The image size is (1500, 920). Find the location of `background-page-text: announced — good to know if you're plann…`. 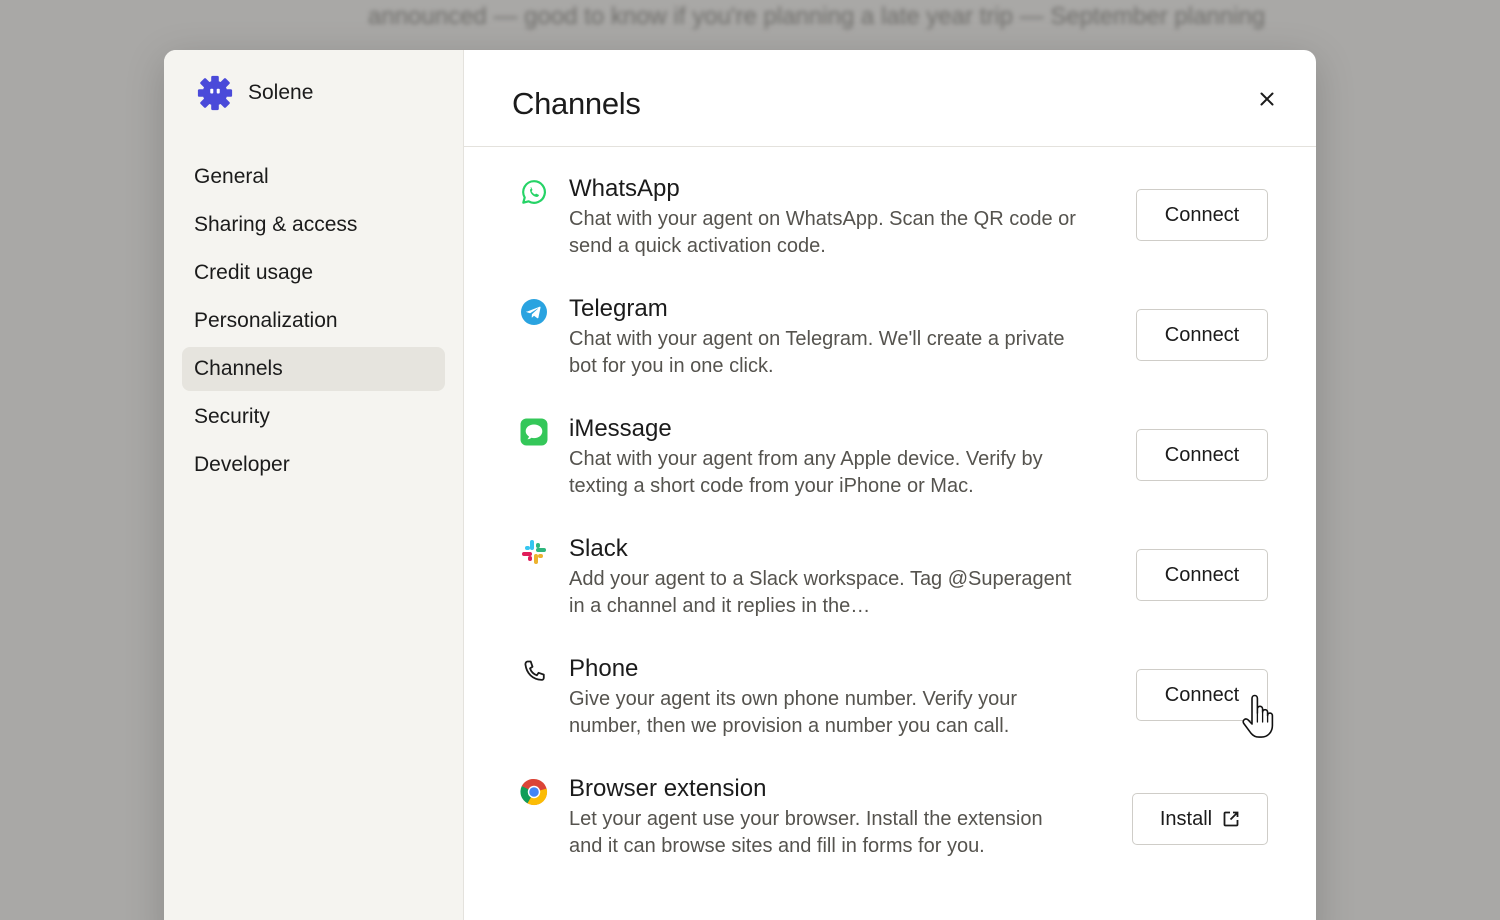

background-page-text: announced — good to know if you're plann… is located at coordinates (817, 16).